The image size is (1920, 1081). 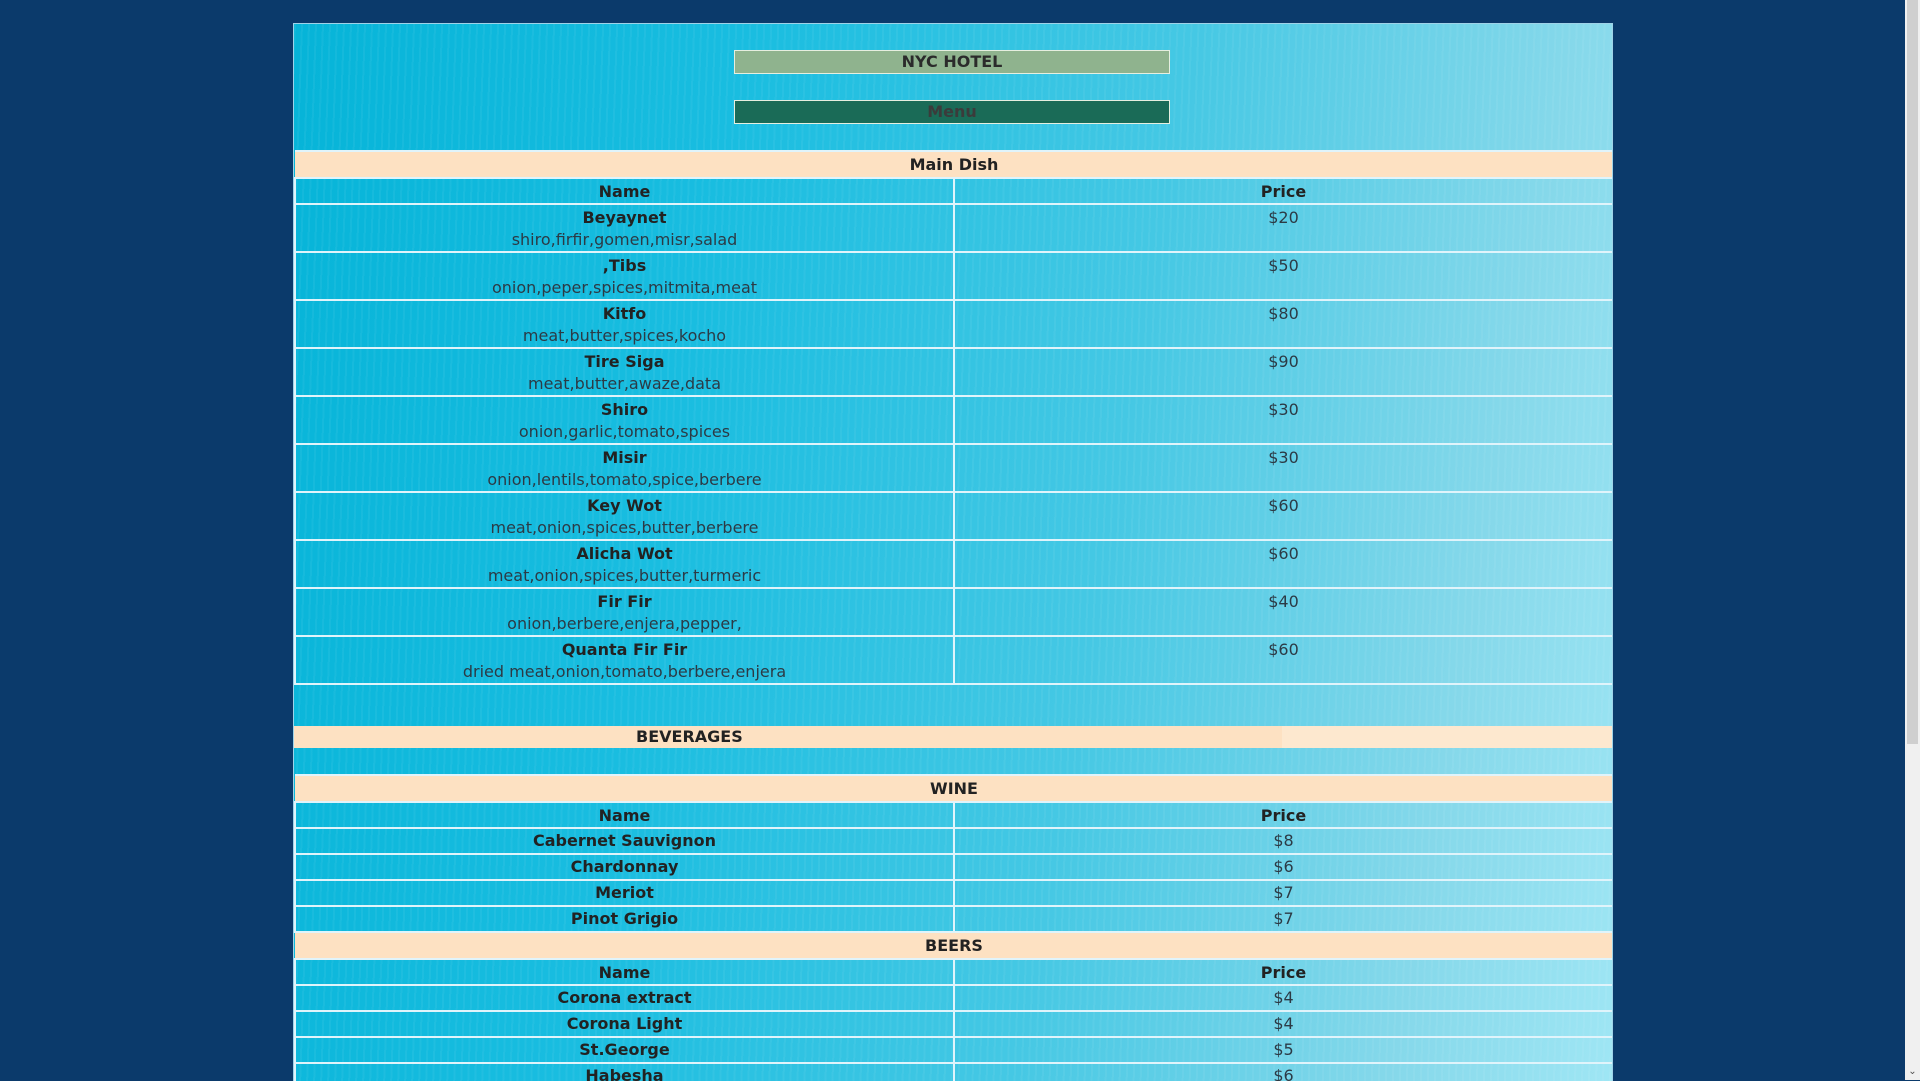 I want to click on beer-price: $5, so click(x=1282, y=1050).